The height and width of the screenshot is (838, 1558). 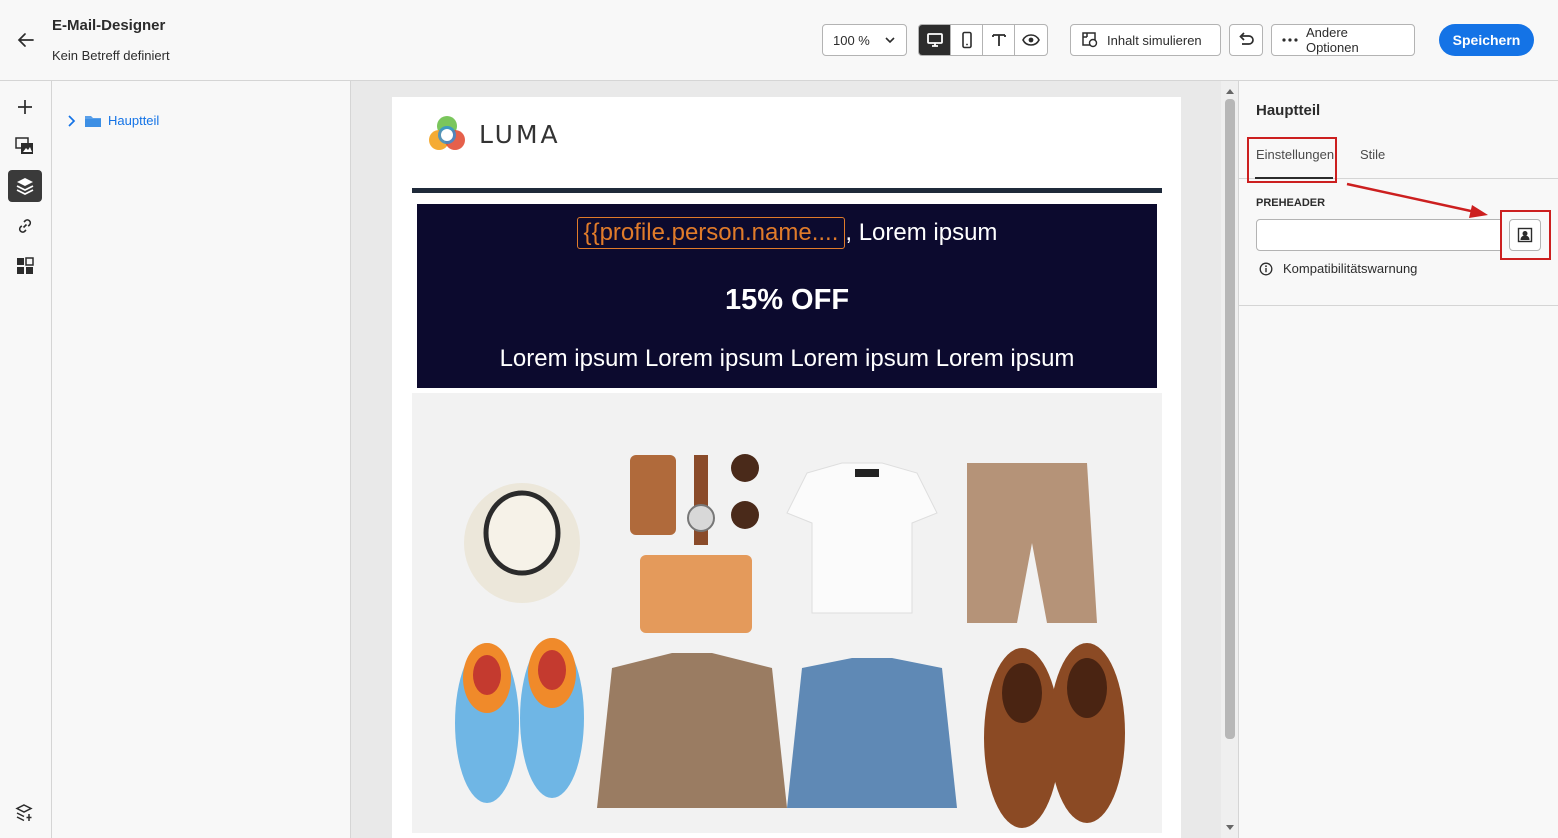 I want to click on more-options-button: Andere Optionen, so click(x=1343, y=40).